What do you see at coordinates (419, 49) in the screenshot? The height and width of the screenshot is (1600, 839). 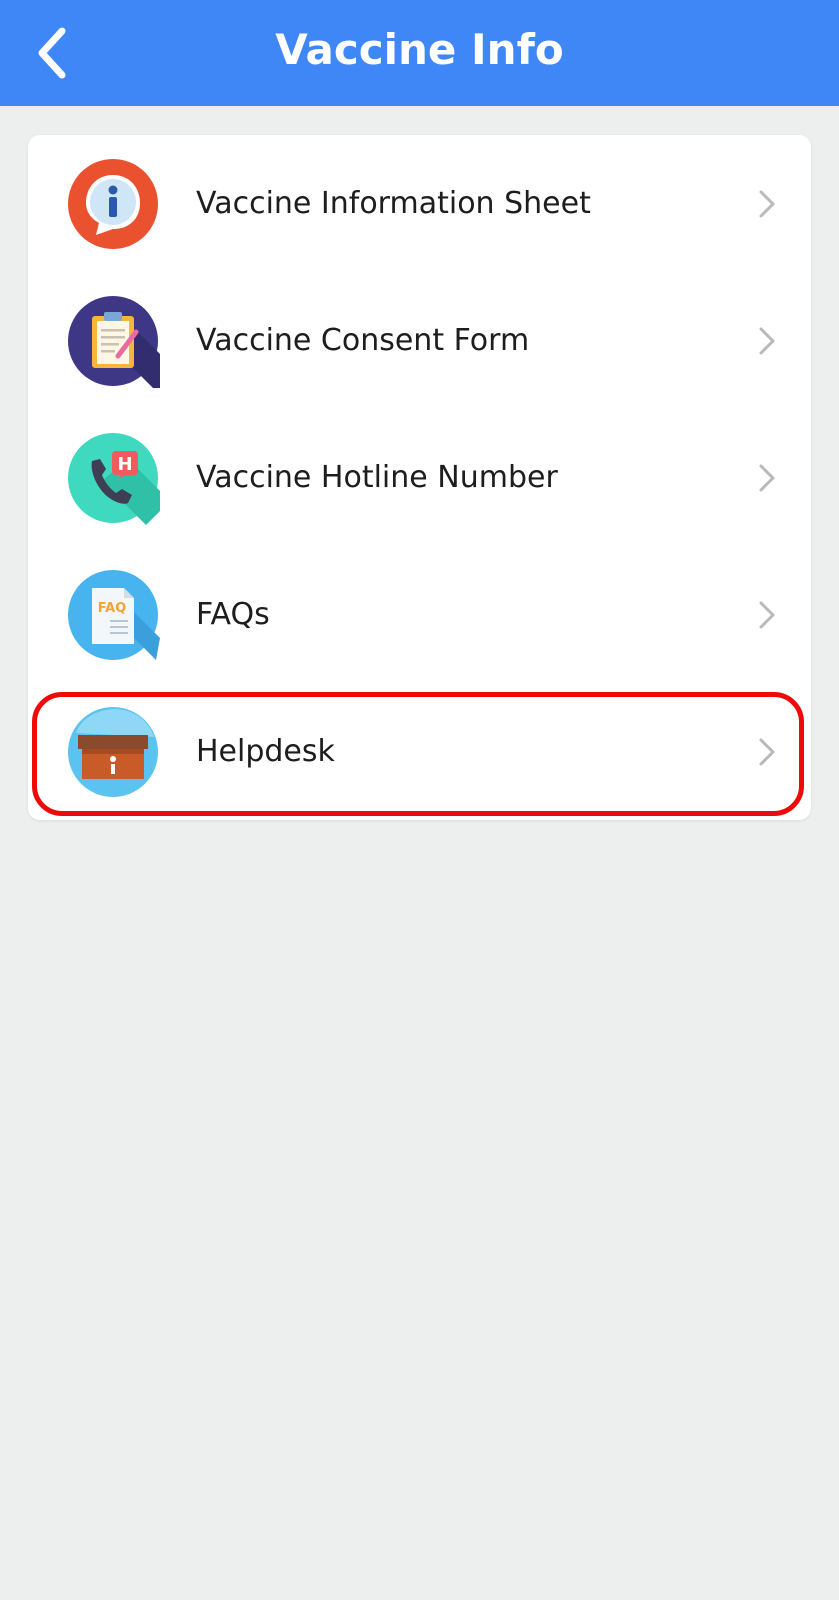 I see `page-title: Vaccine Info` at bounding box center [419, 49].